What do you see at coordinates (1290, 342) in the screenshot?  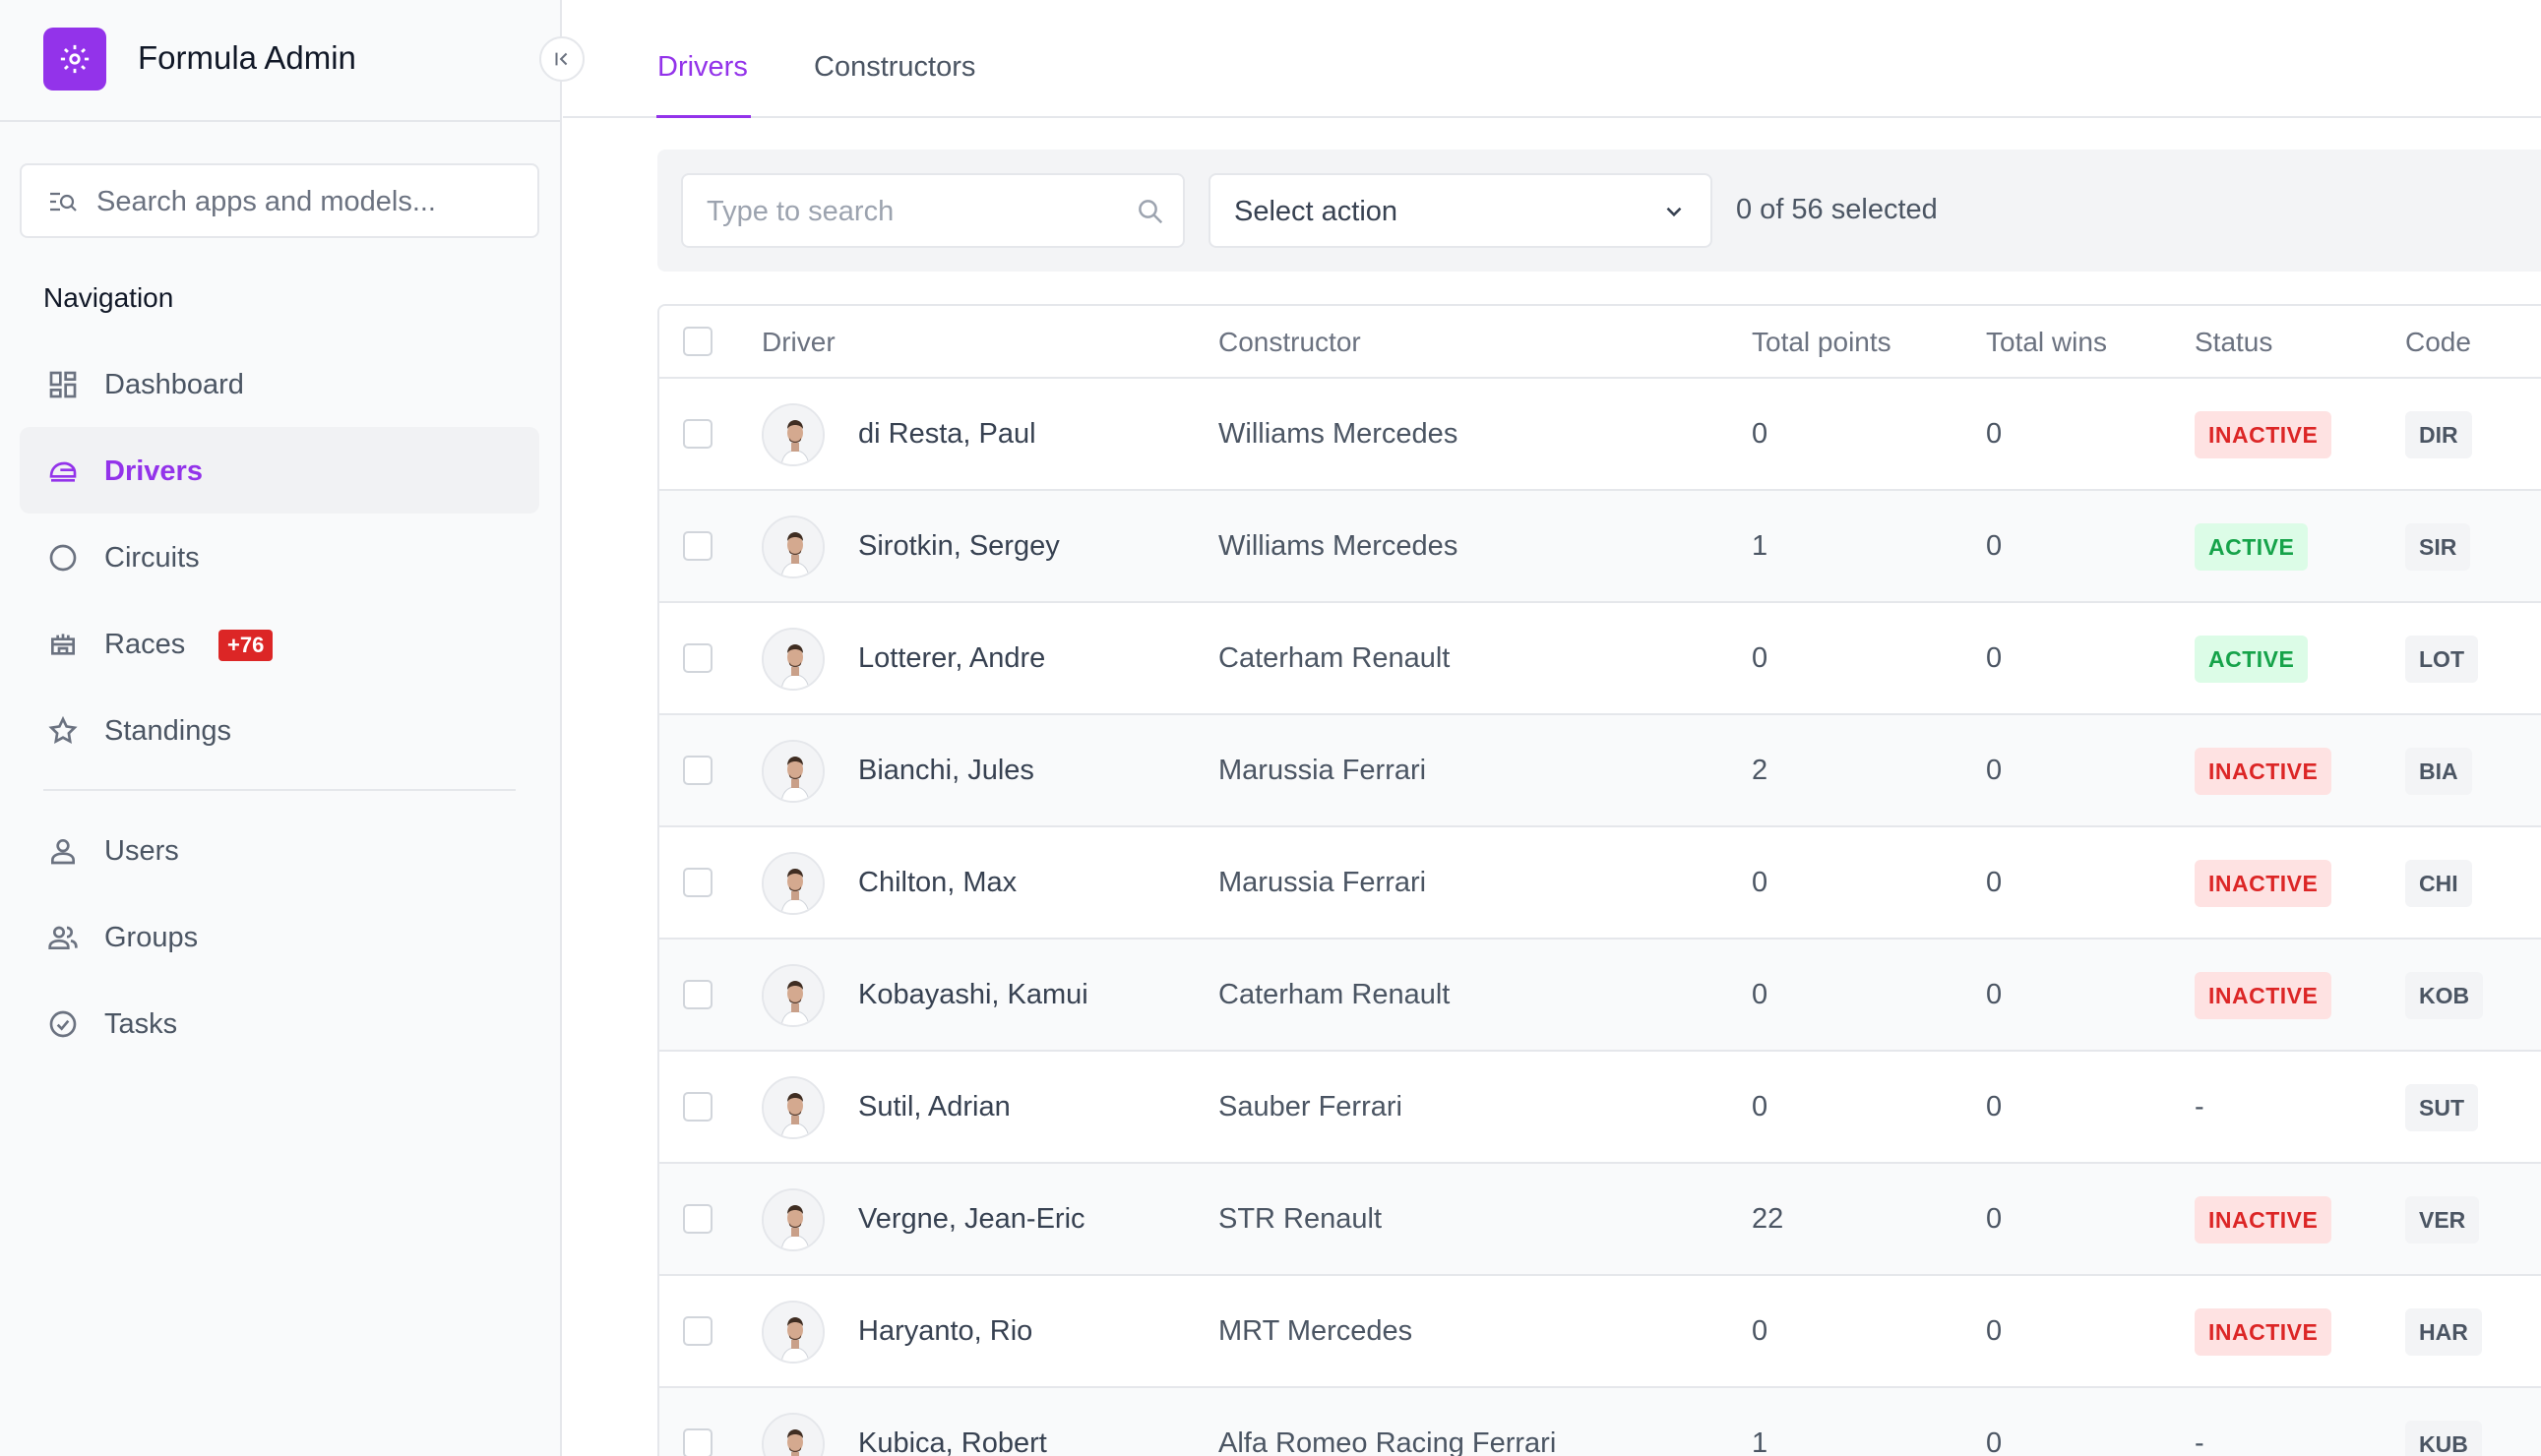 I see `column-header-constructor: Constructor` at bounding box center [1290, 342].